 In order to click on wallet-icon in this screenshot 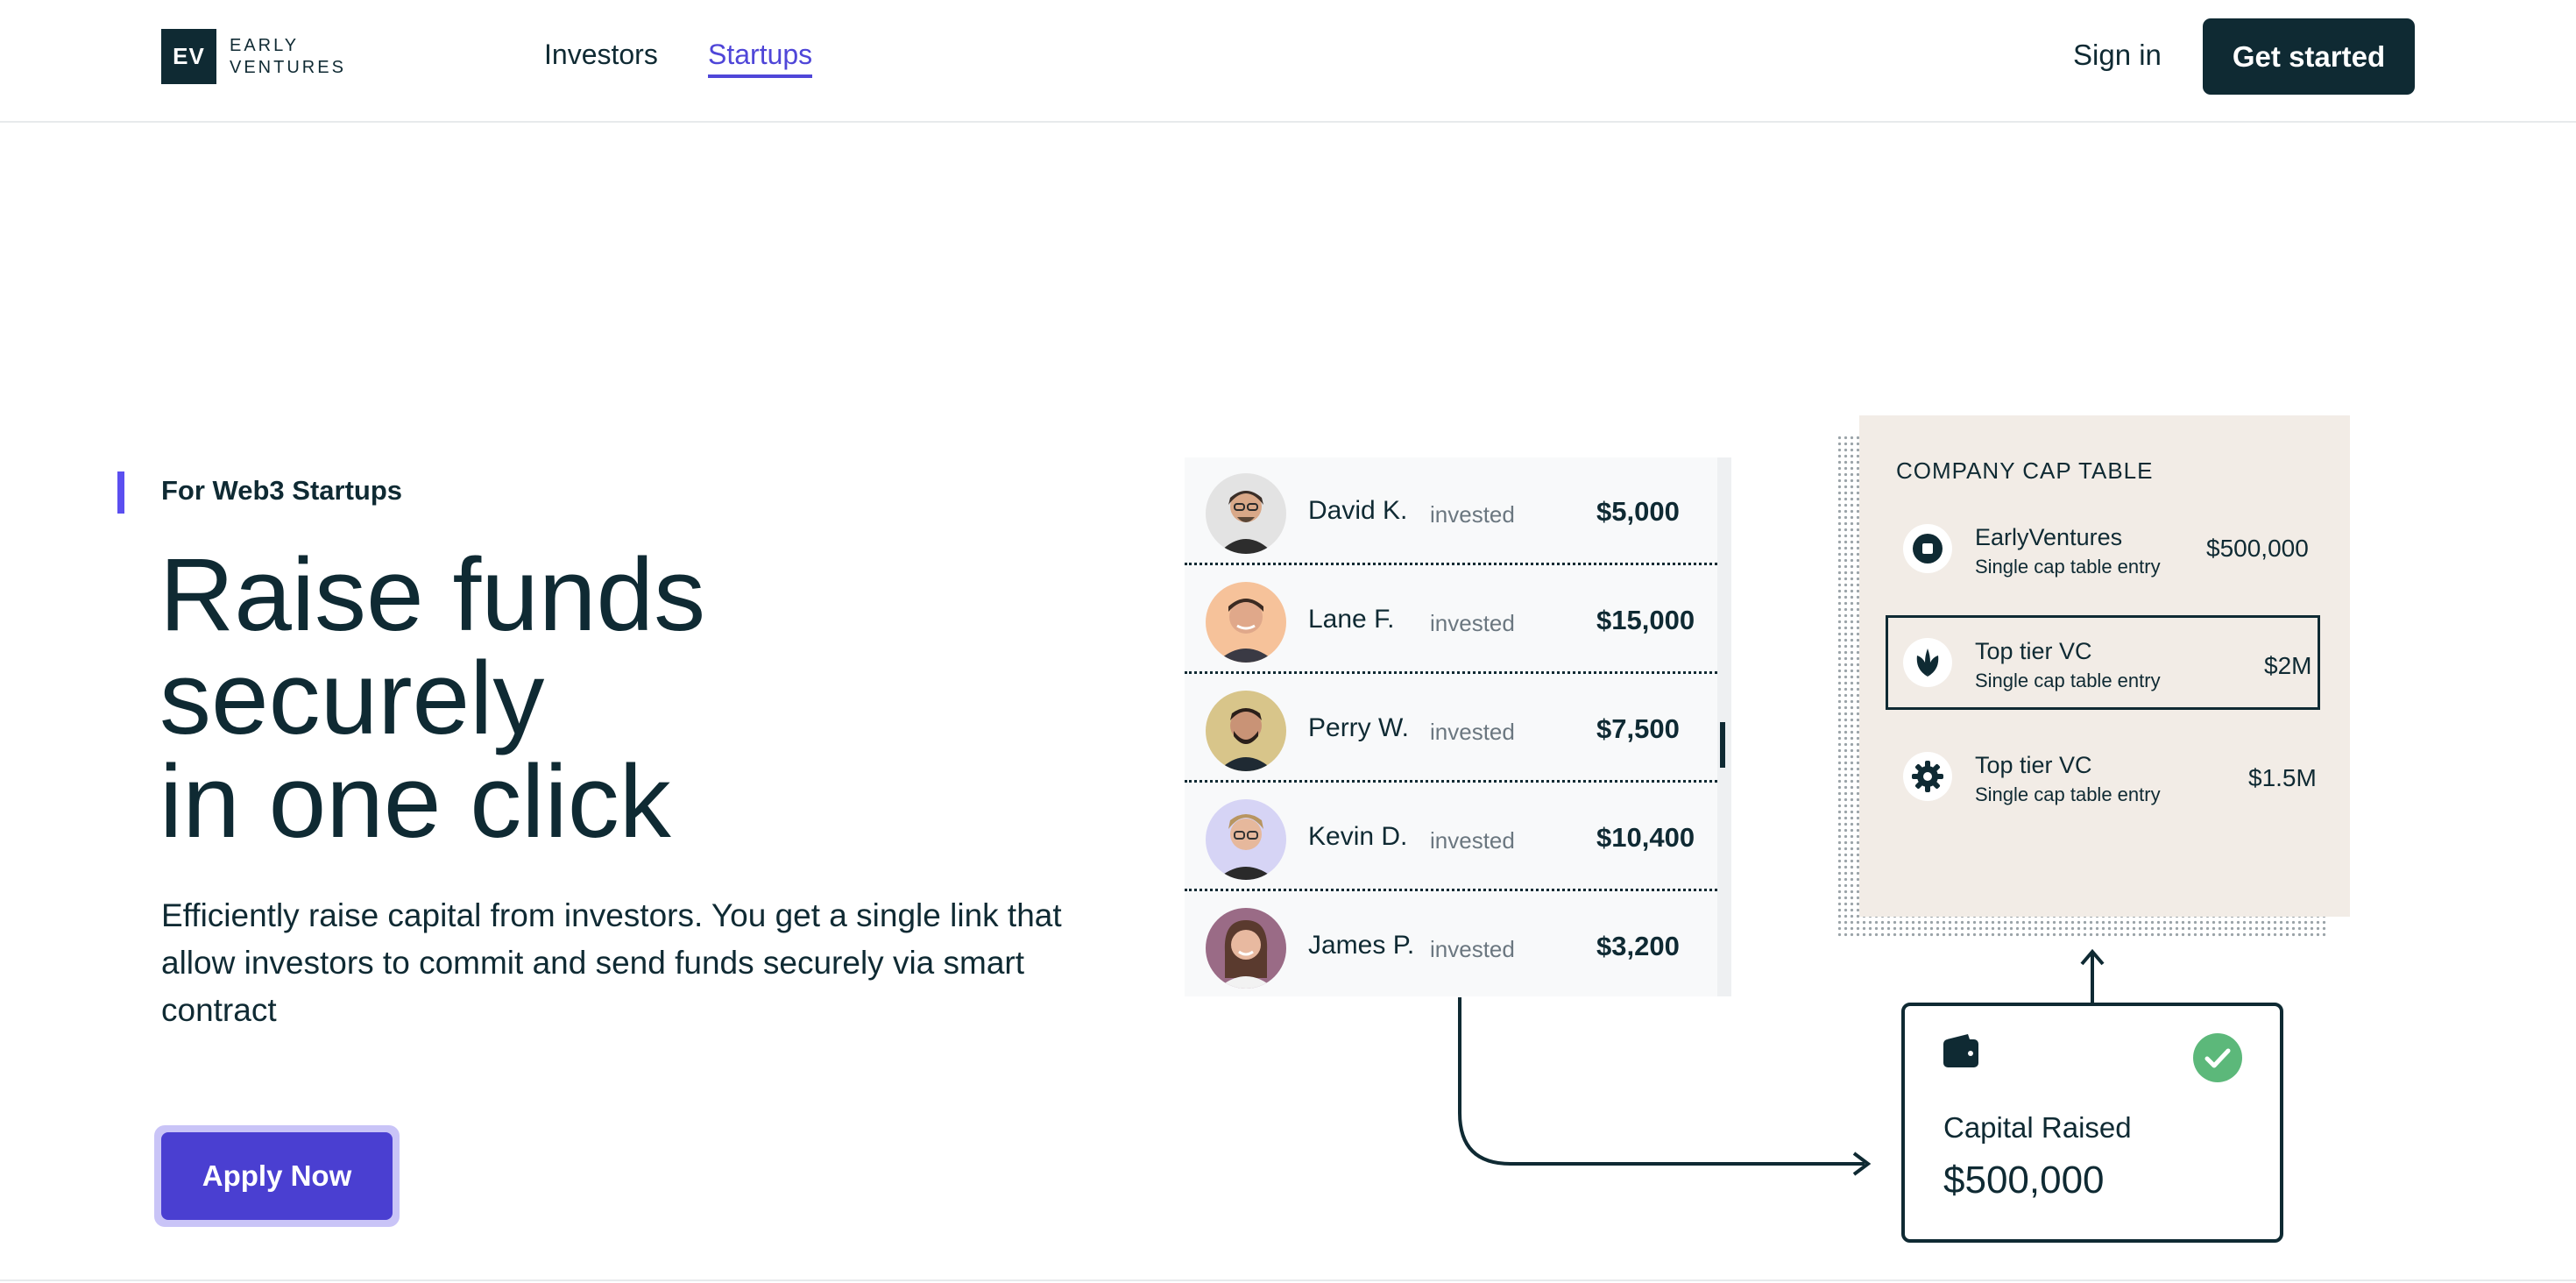, I will do `click(1961, 1053)`.